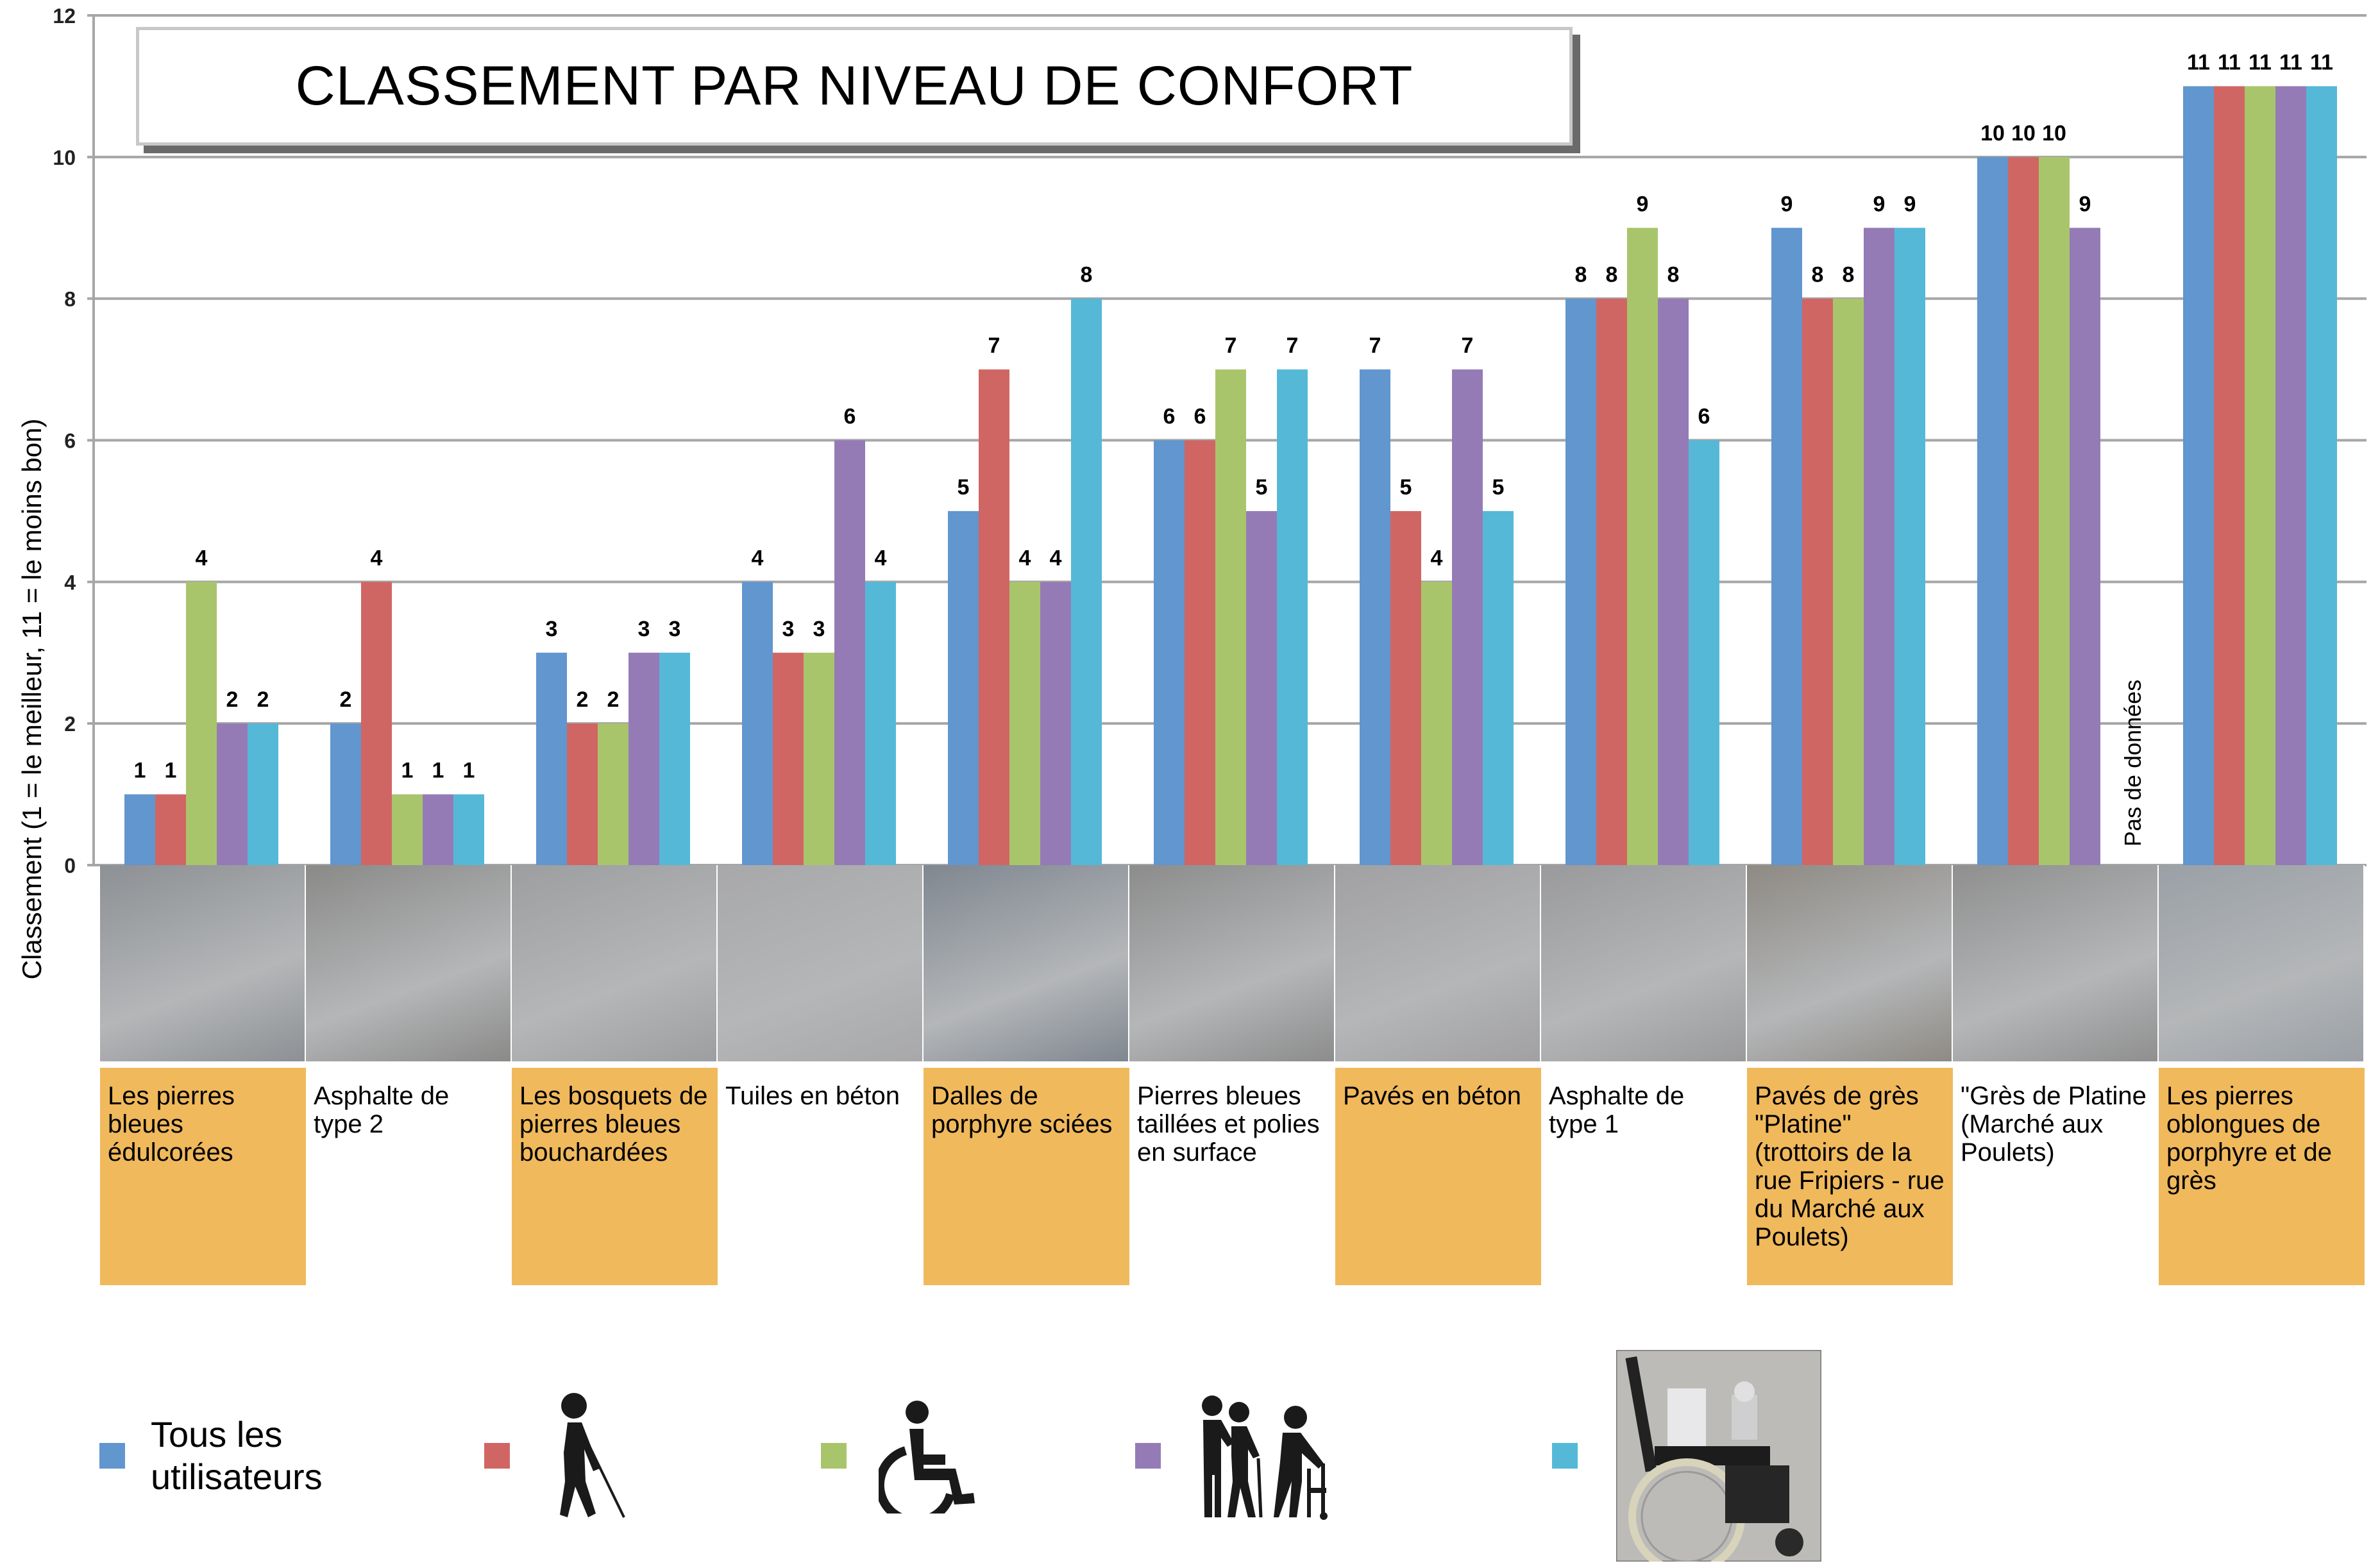 This screenshot has height=1568, width=2371. Describe the element at coordinates (64, 157) in the screenshot. I see `y-tick-label: 10` at that location.